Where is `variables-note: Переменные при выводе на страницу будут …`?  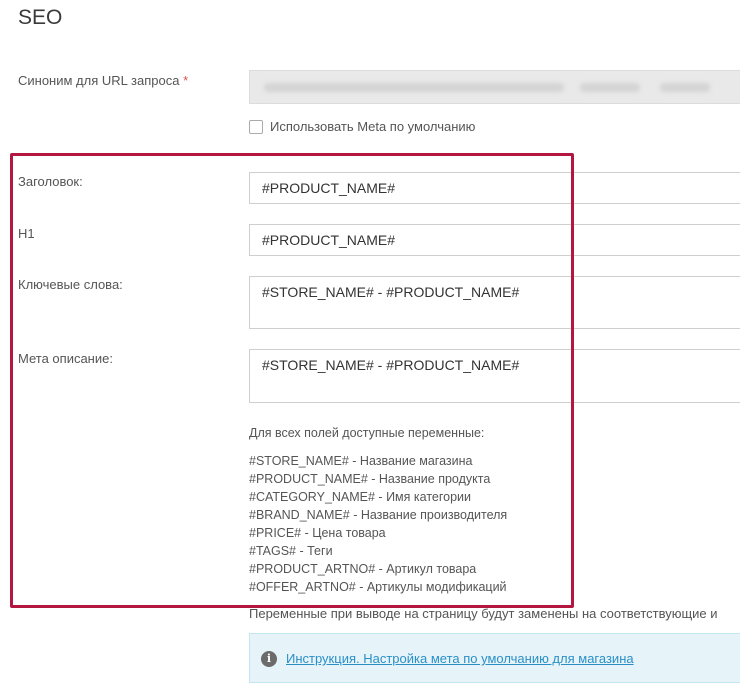 variables-note: Переменные при выводе на страницу будут … is located at coordinates (483, 613).